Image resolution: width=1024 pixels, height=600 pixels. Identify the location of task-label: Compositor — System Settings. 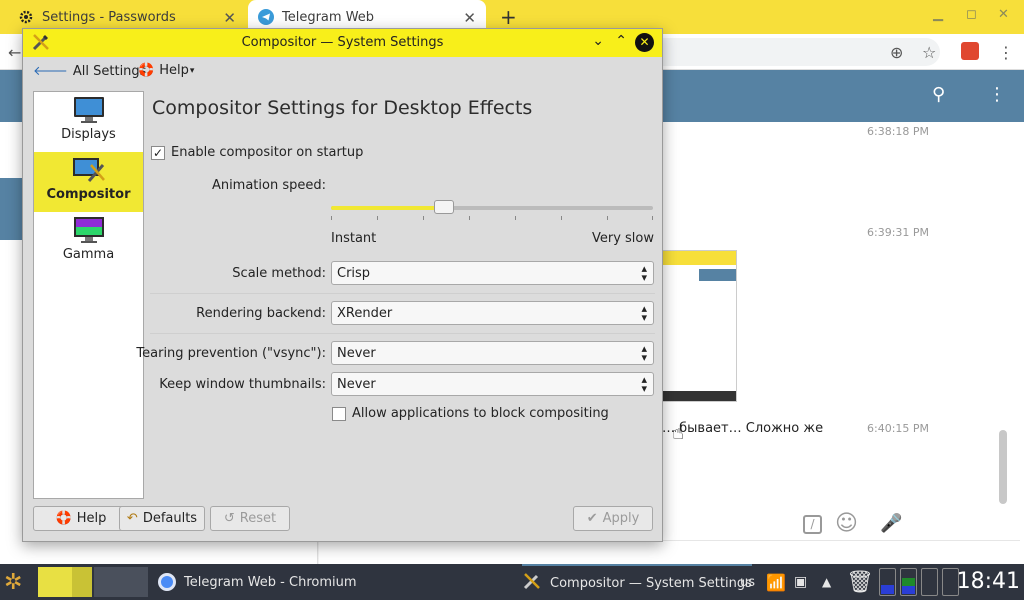
(651, 583).